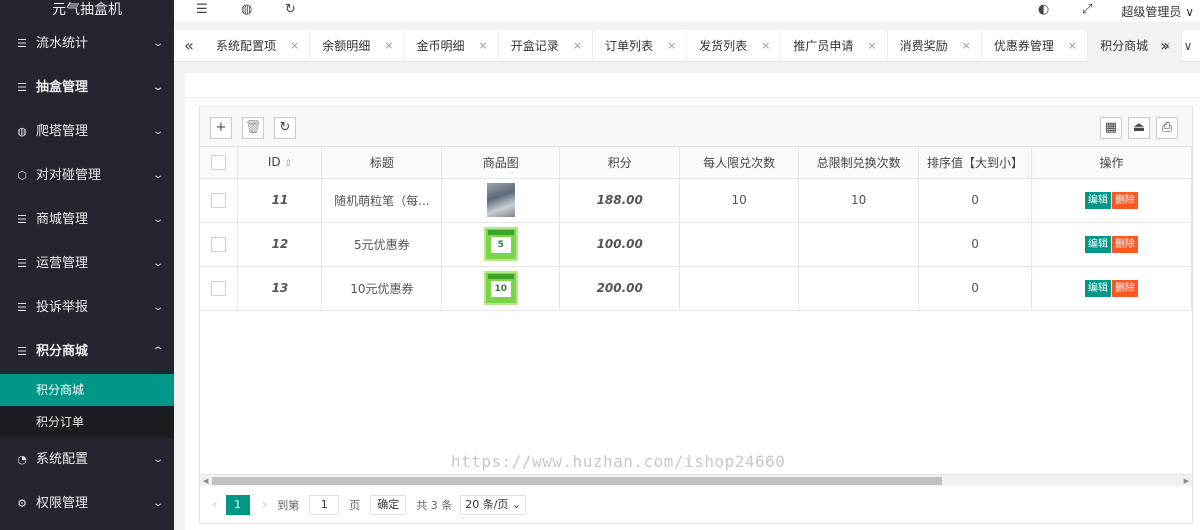  What do you see at coordinates (205, 481) in the screenshot?
I see `scroll-left-icon: ◀` at bounding box center [205, 481].